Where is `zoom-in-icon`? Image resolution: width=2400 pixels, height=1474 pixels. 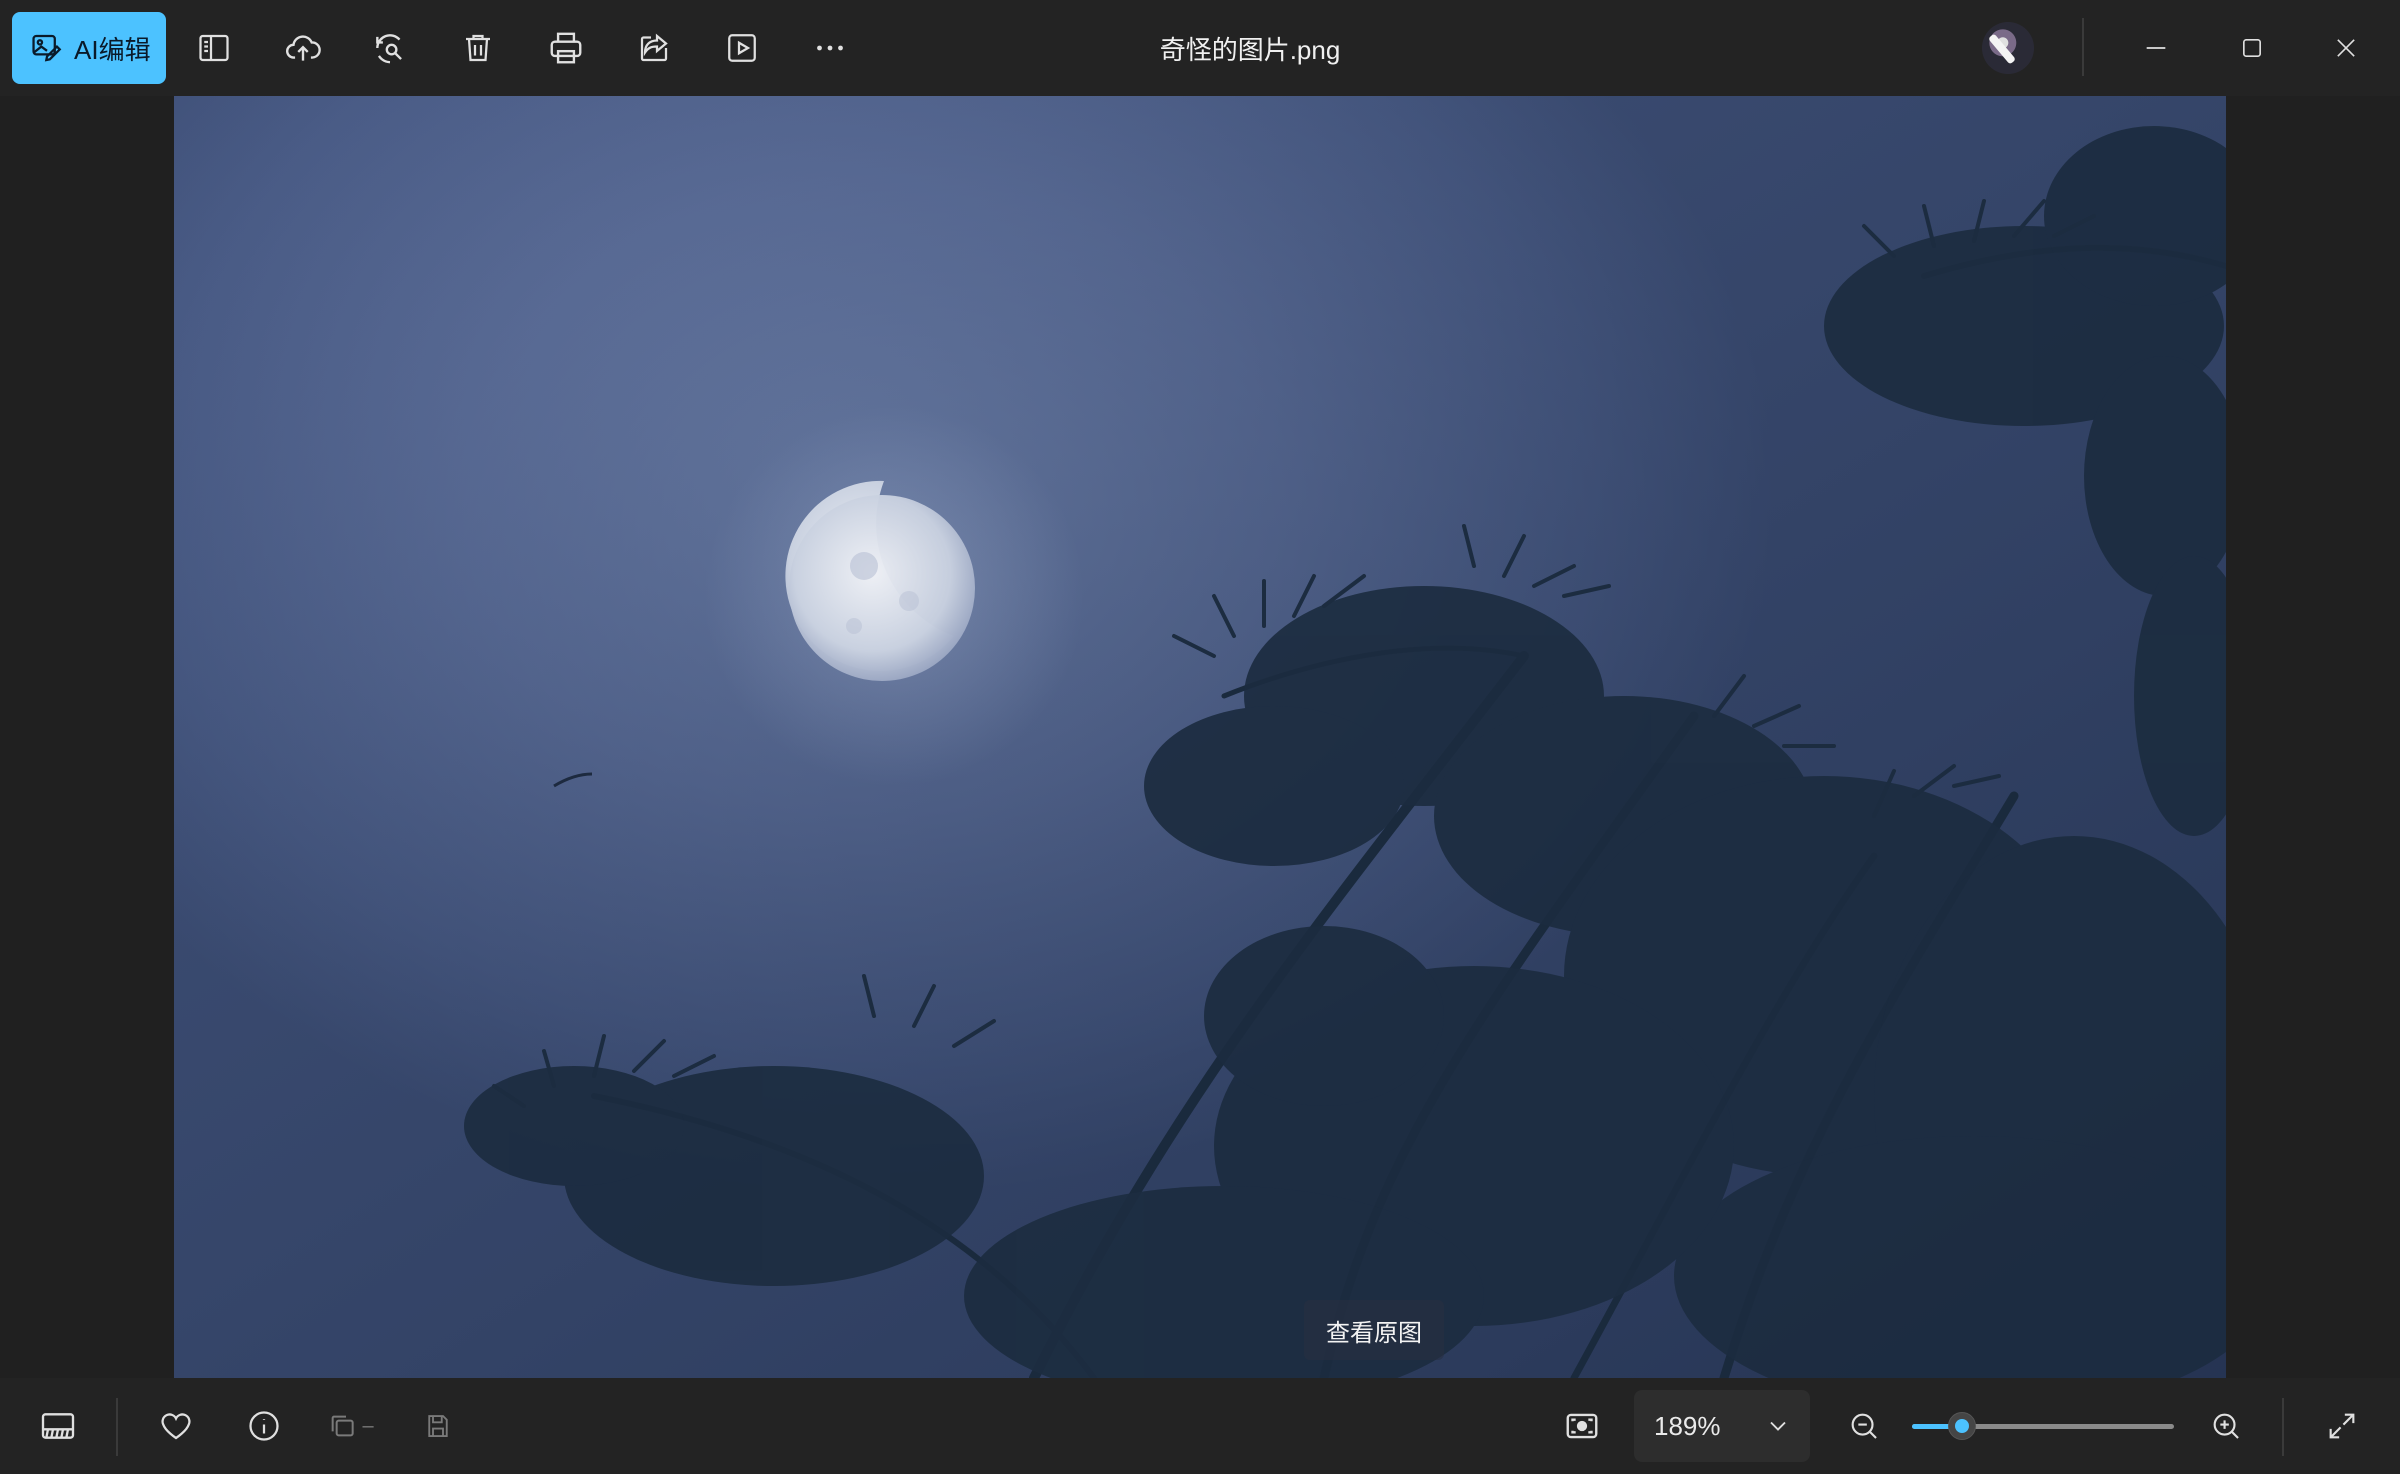
zoom-in-icon is located at coordinates (2226, 1426).